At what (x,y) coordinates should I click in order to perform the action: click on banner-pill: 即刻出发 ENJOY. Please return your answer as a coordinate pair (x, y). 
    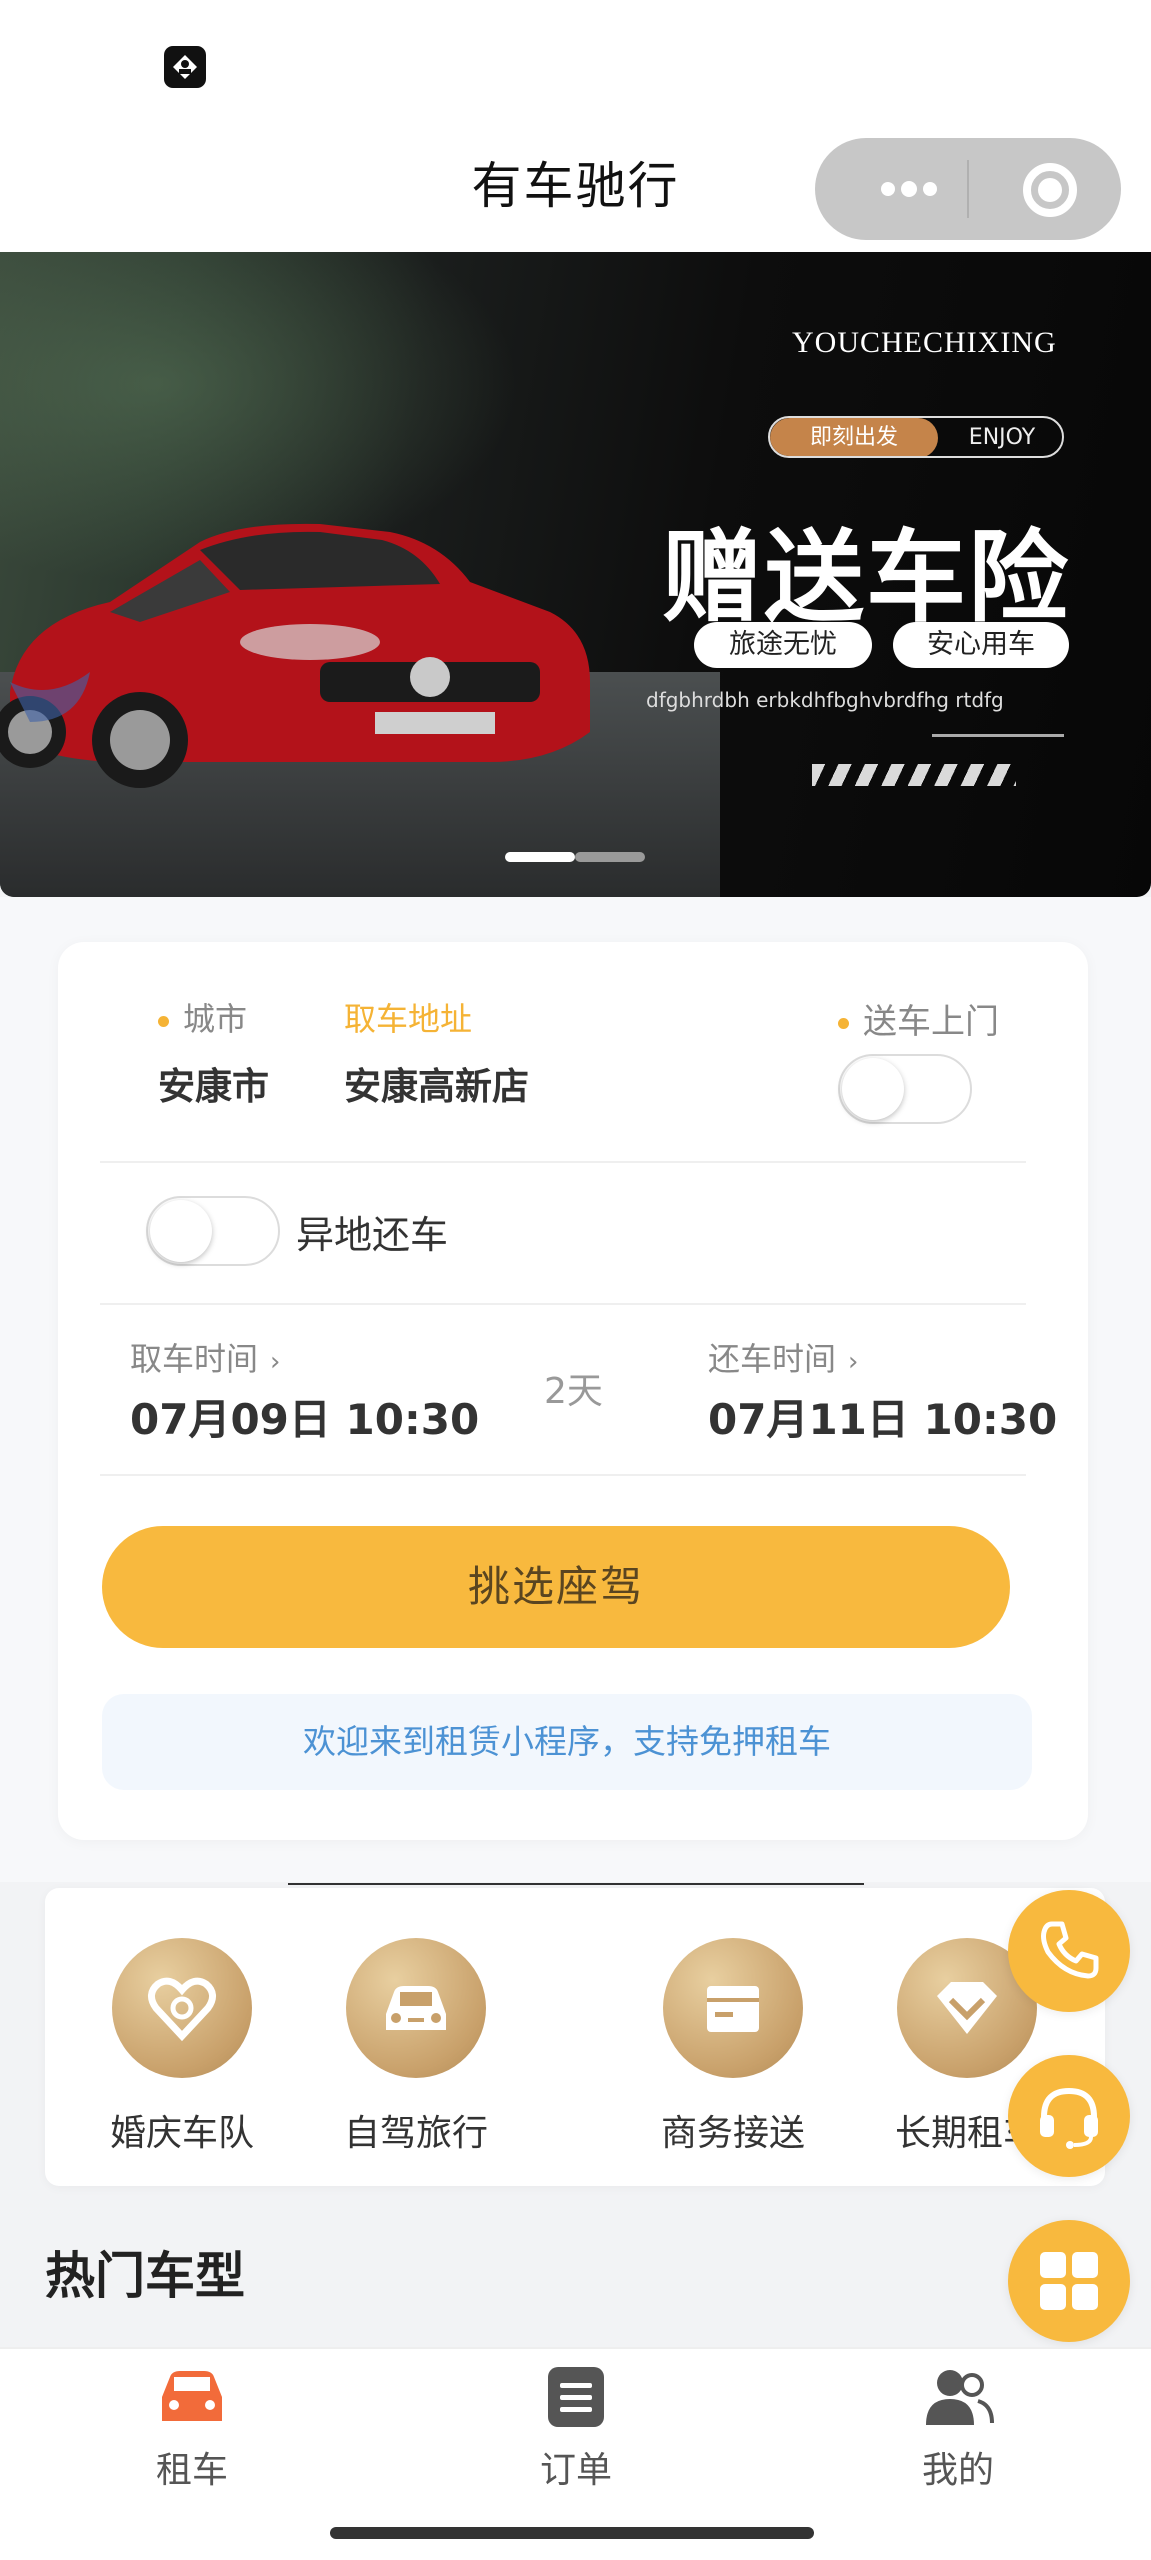
    Looking at the image, I should click on (916, 437).